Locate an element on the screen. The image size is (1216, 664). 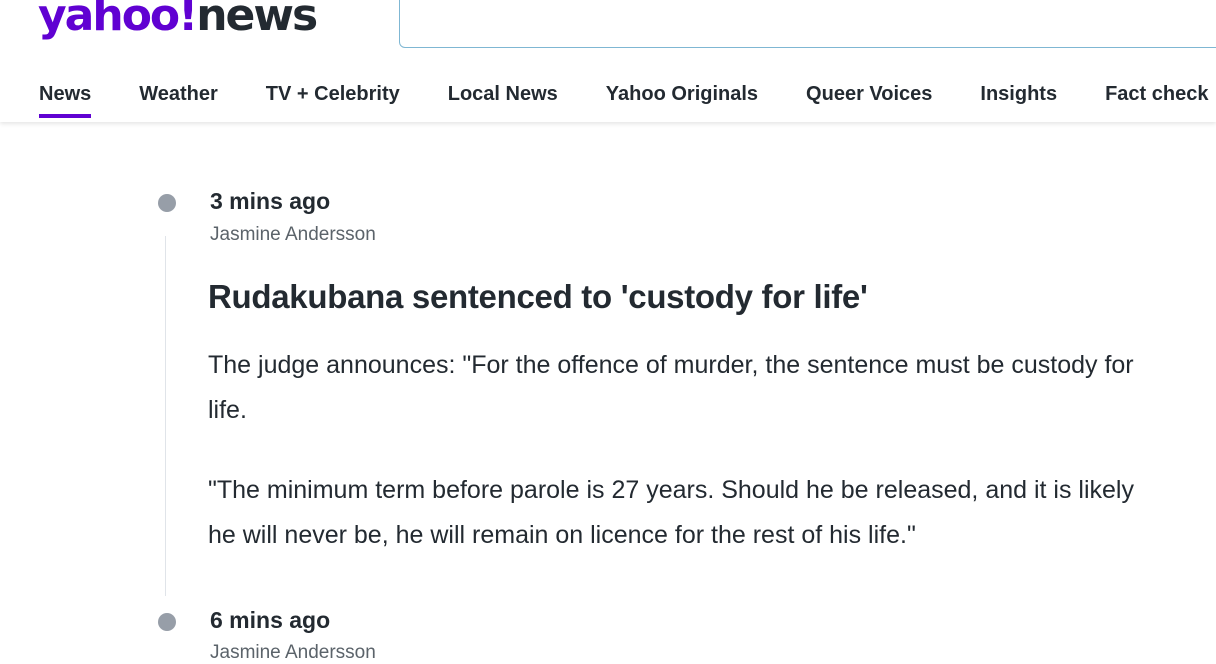
nav-item-insights: Insights is located at coordinates (1018, 100).